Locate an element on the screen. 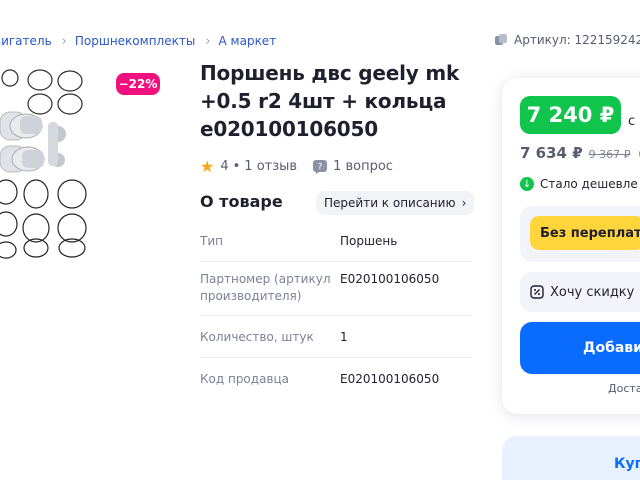 The width and height of the screenshot is (640, 480). card-price: 7 240 ₽ is located at coordinates (570, 115).